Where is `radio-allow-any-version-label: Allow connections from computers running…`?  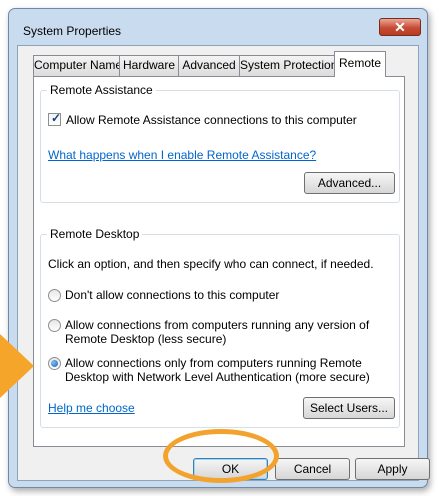
radio-allow-any-version-label: Allow connections from computers running… is located at coordinates (217, 325).